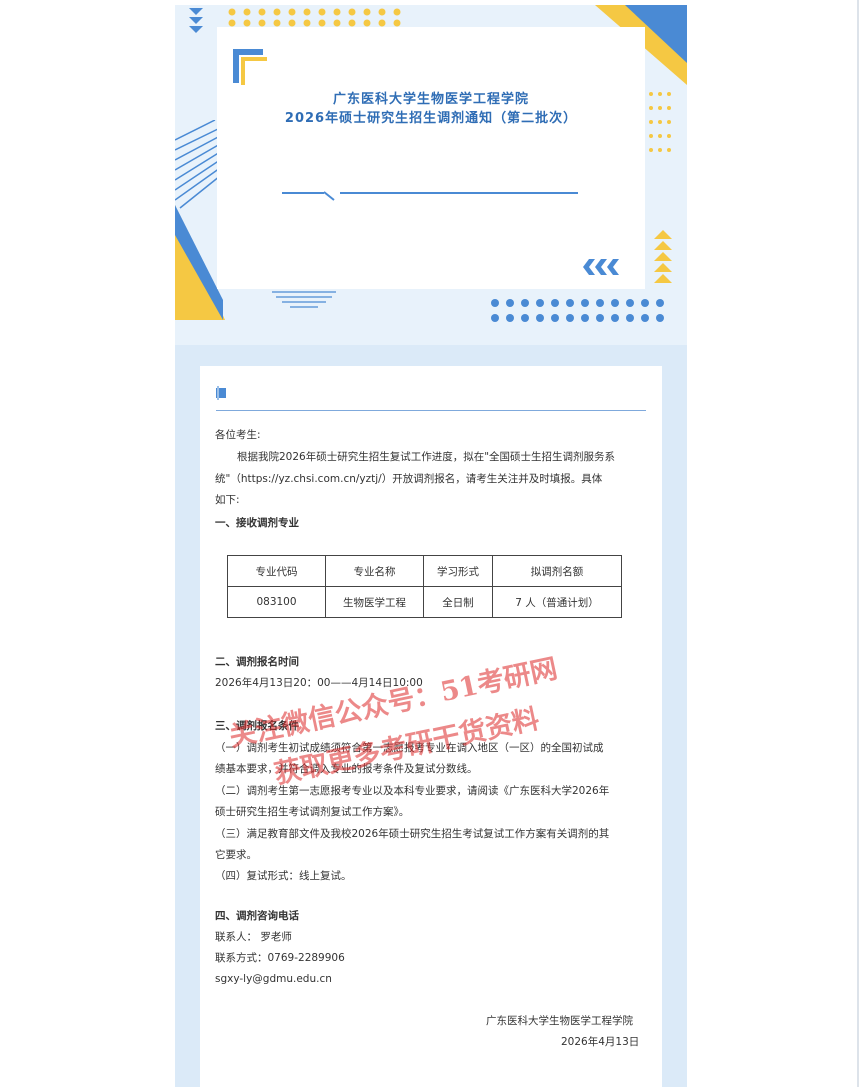  Describe the element at coordinates (257, 662) in the screenshot. I see `section-heading: 二、调剂报名时间` at that location.